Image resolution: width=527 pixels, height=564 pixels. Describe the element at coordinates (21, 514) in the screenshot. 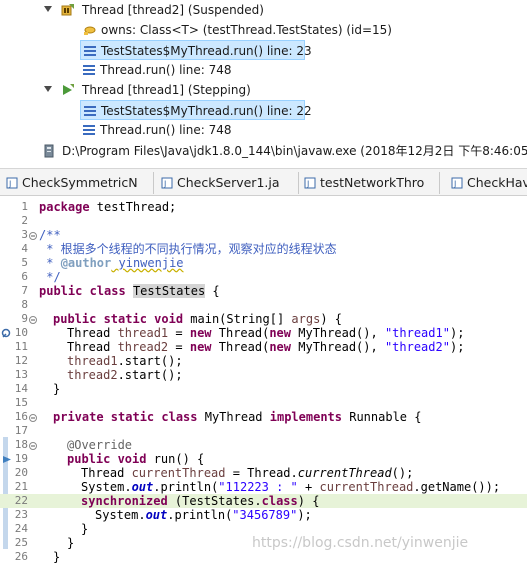

I see `line-number: 23` at that location.